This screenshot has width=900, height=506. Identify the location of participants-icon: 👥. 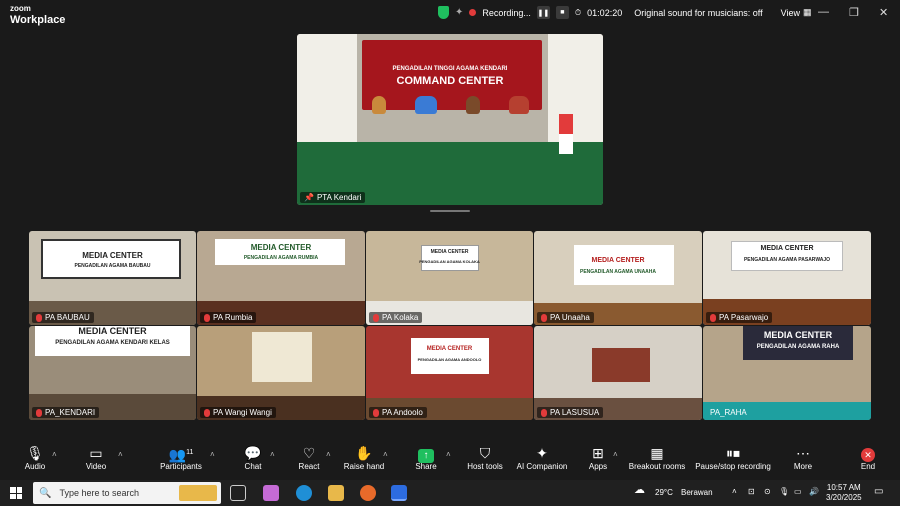
(177, 454).